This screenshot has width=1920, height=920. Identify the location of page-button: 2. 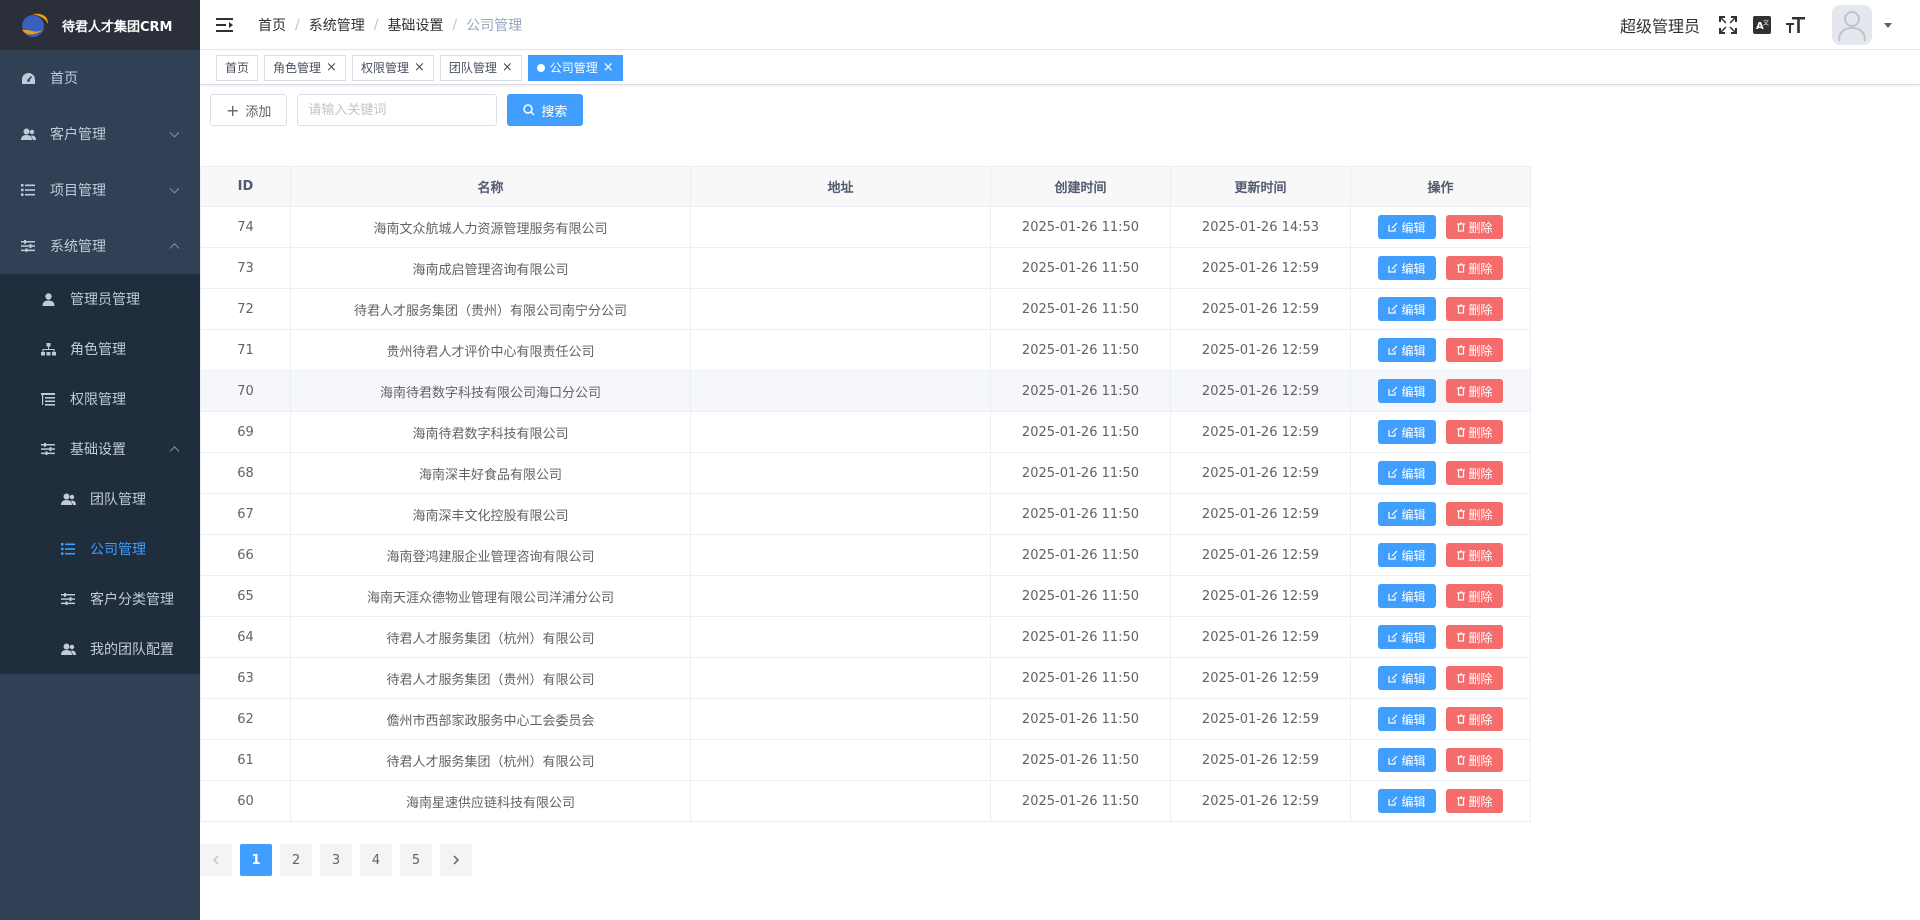
(296, 860).